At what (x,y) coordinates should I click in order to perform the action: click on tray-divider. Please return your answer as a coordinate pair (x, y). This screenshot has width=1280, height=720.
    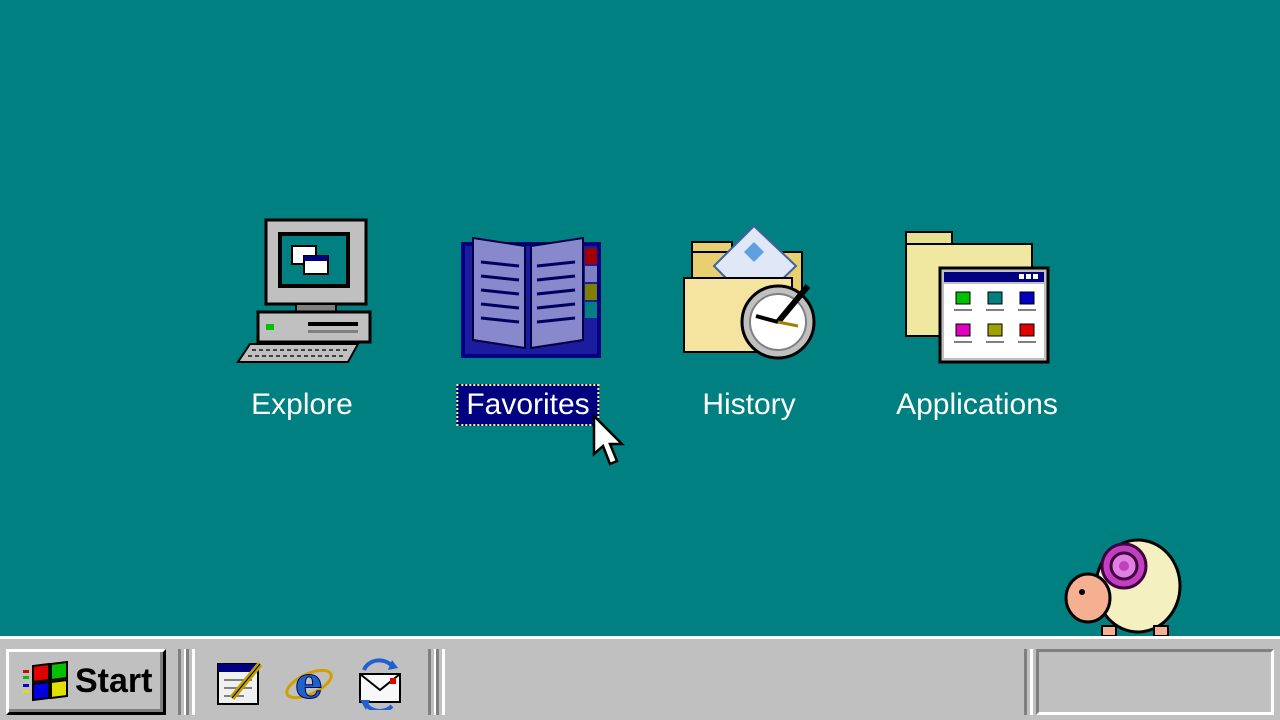
    Looking at the image, I should click on (1028, 682).